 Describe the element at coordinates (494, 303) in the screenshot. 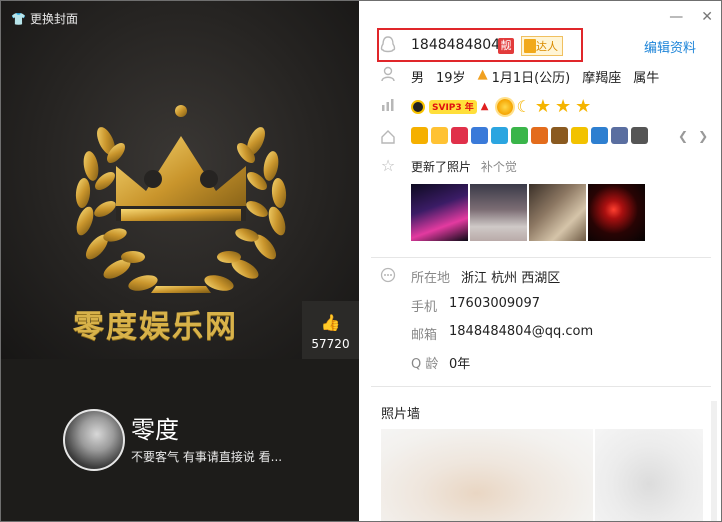

I see `phone-value: 17603009097` at that location.